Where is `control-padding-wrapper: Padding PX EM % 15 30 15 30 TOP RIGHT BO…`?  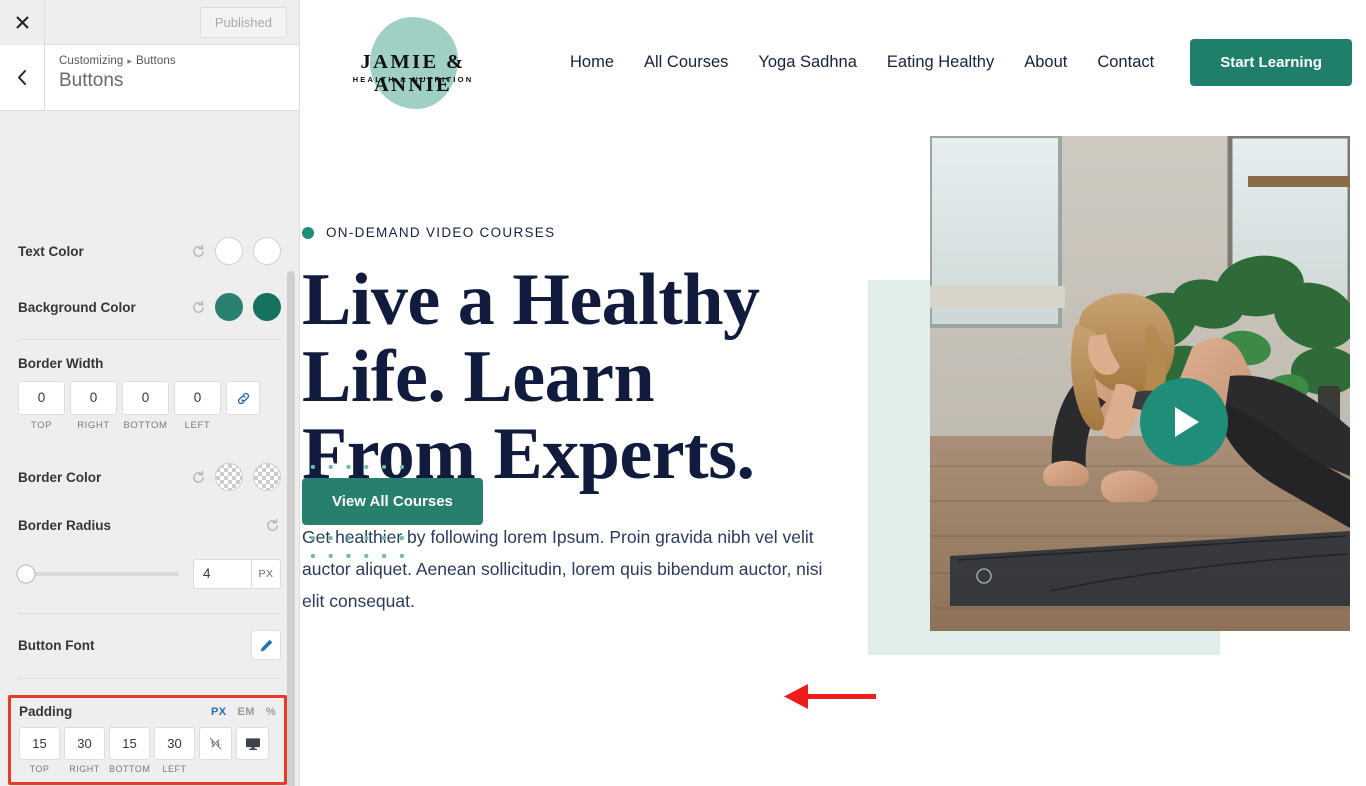 control-padding-wrapper: Padding PX EM % 15 30 15 30 TOP RIGHT BO… is located at coordinates (149, 740).